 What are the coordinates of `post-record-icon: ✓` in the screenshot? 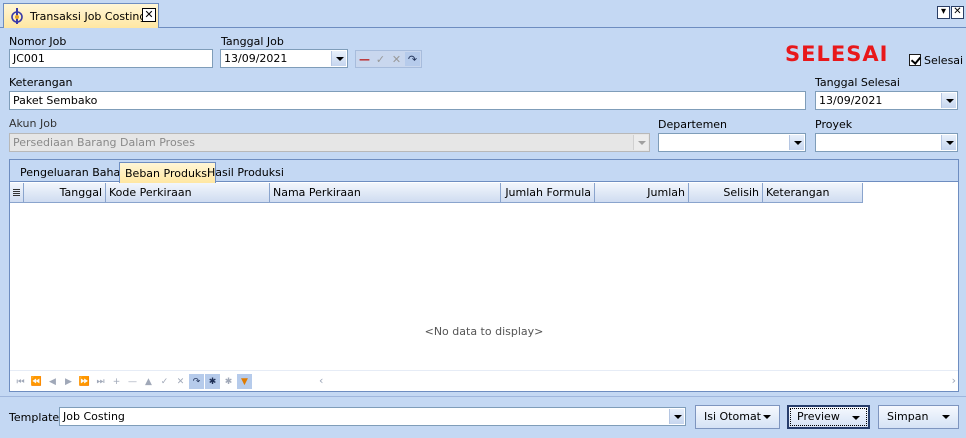 It's located at (380, 59).